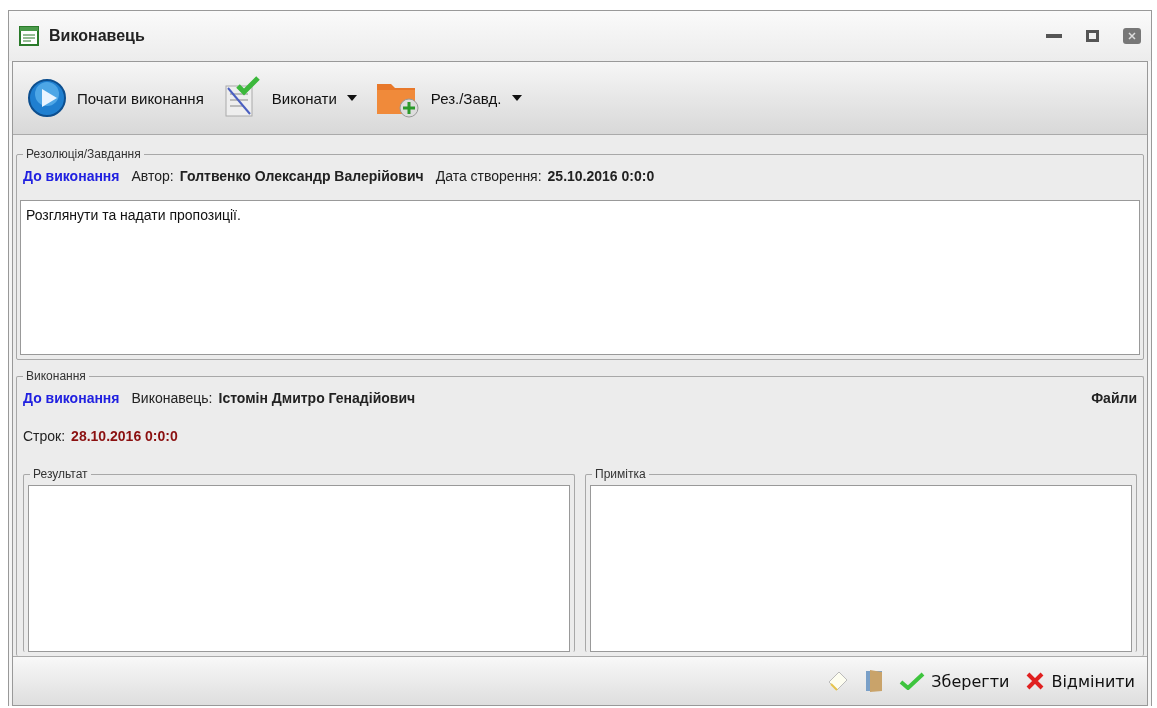  Describe the element at coordinates (29, 36) in the screenshot. I see `window-icon` at that location.